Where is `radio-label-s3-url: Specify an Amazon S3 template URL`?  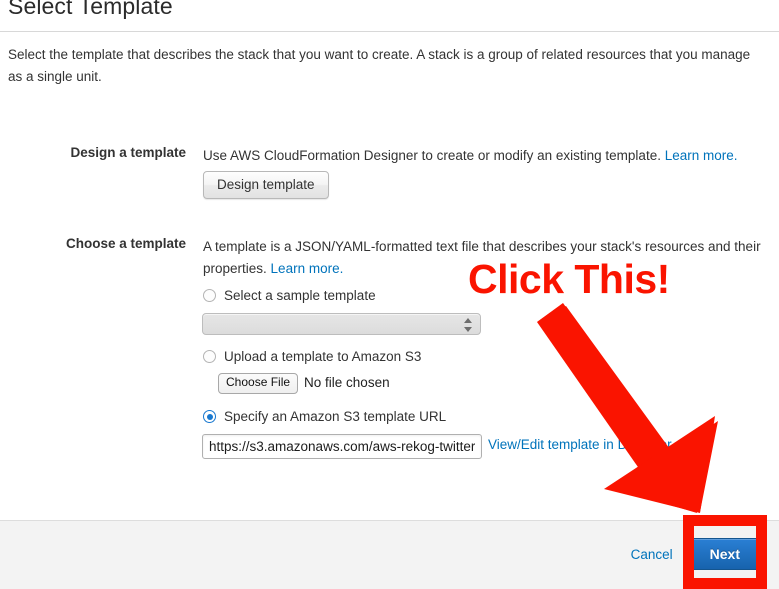
radio-label-s3-url: Specify an Amazon S3 template URL is located at coordinates (335, 416).